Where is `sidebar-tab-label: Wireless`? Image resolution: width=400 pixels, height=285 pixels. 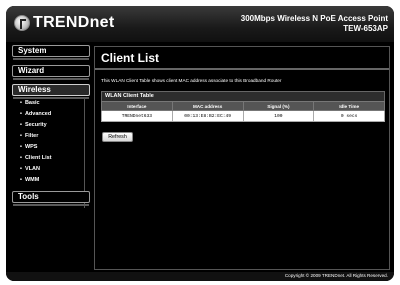
sidebar-tab-label: Wireless is located at coordinates (34, 89).